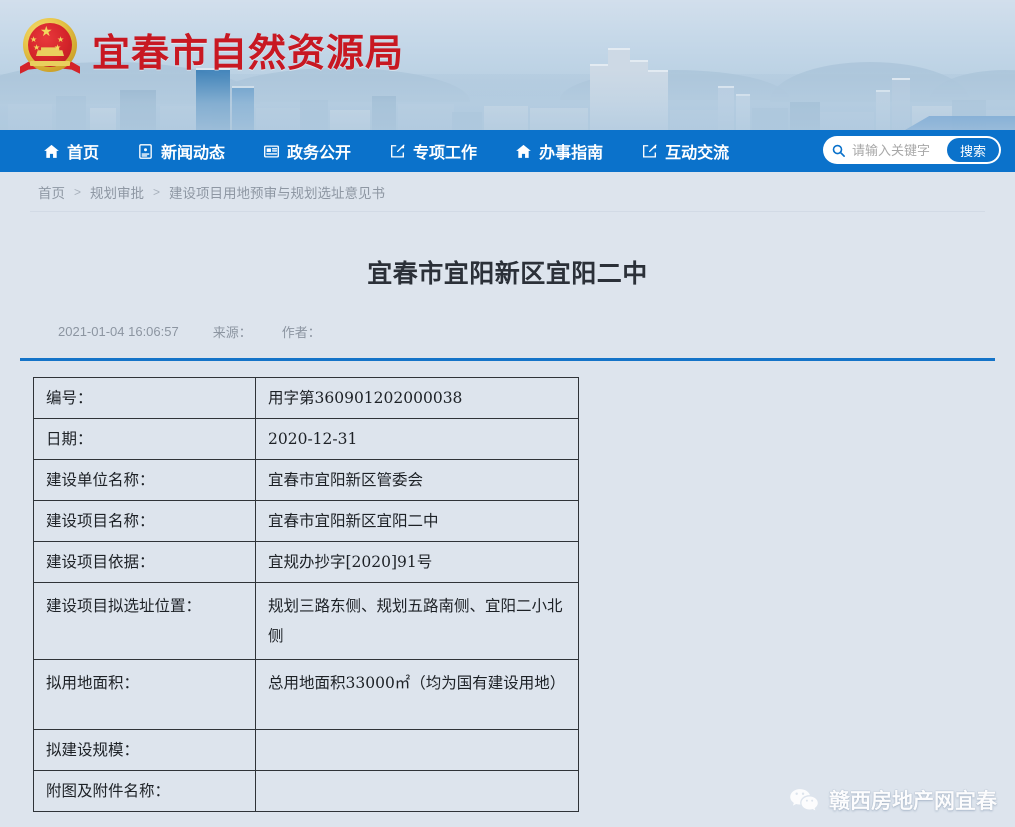 The width and height of the screenshot is (1015, 827). What do you see at coordinates (417, 621) in the screenshot?
I see `table-cell-value: 规划三路东侧、规划五路南侧、宜阳二小北侧` at bounding box center [417, 621].